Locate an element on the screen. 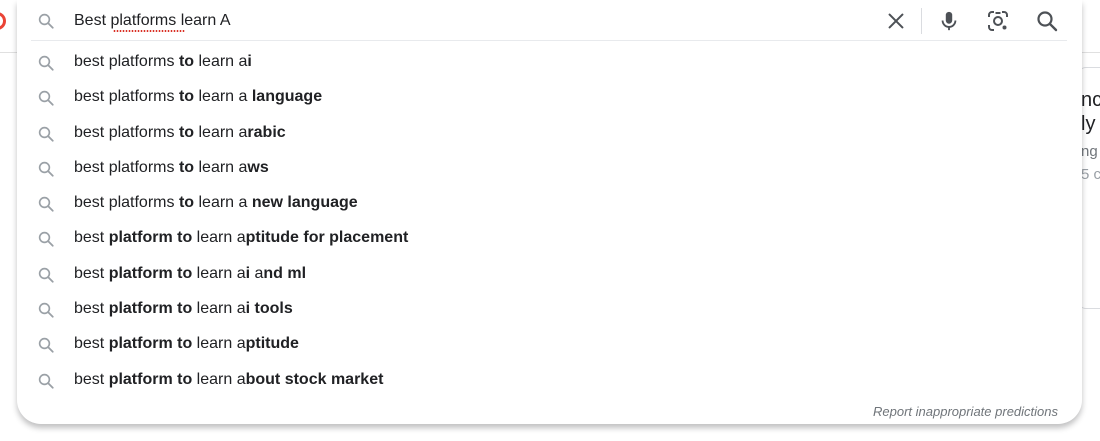  close-icon is located at coordinates (896, 21).